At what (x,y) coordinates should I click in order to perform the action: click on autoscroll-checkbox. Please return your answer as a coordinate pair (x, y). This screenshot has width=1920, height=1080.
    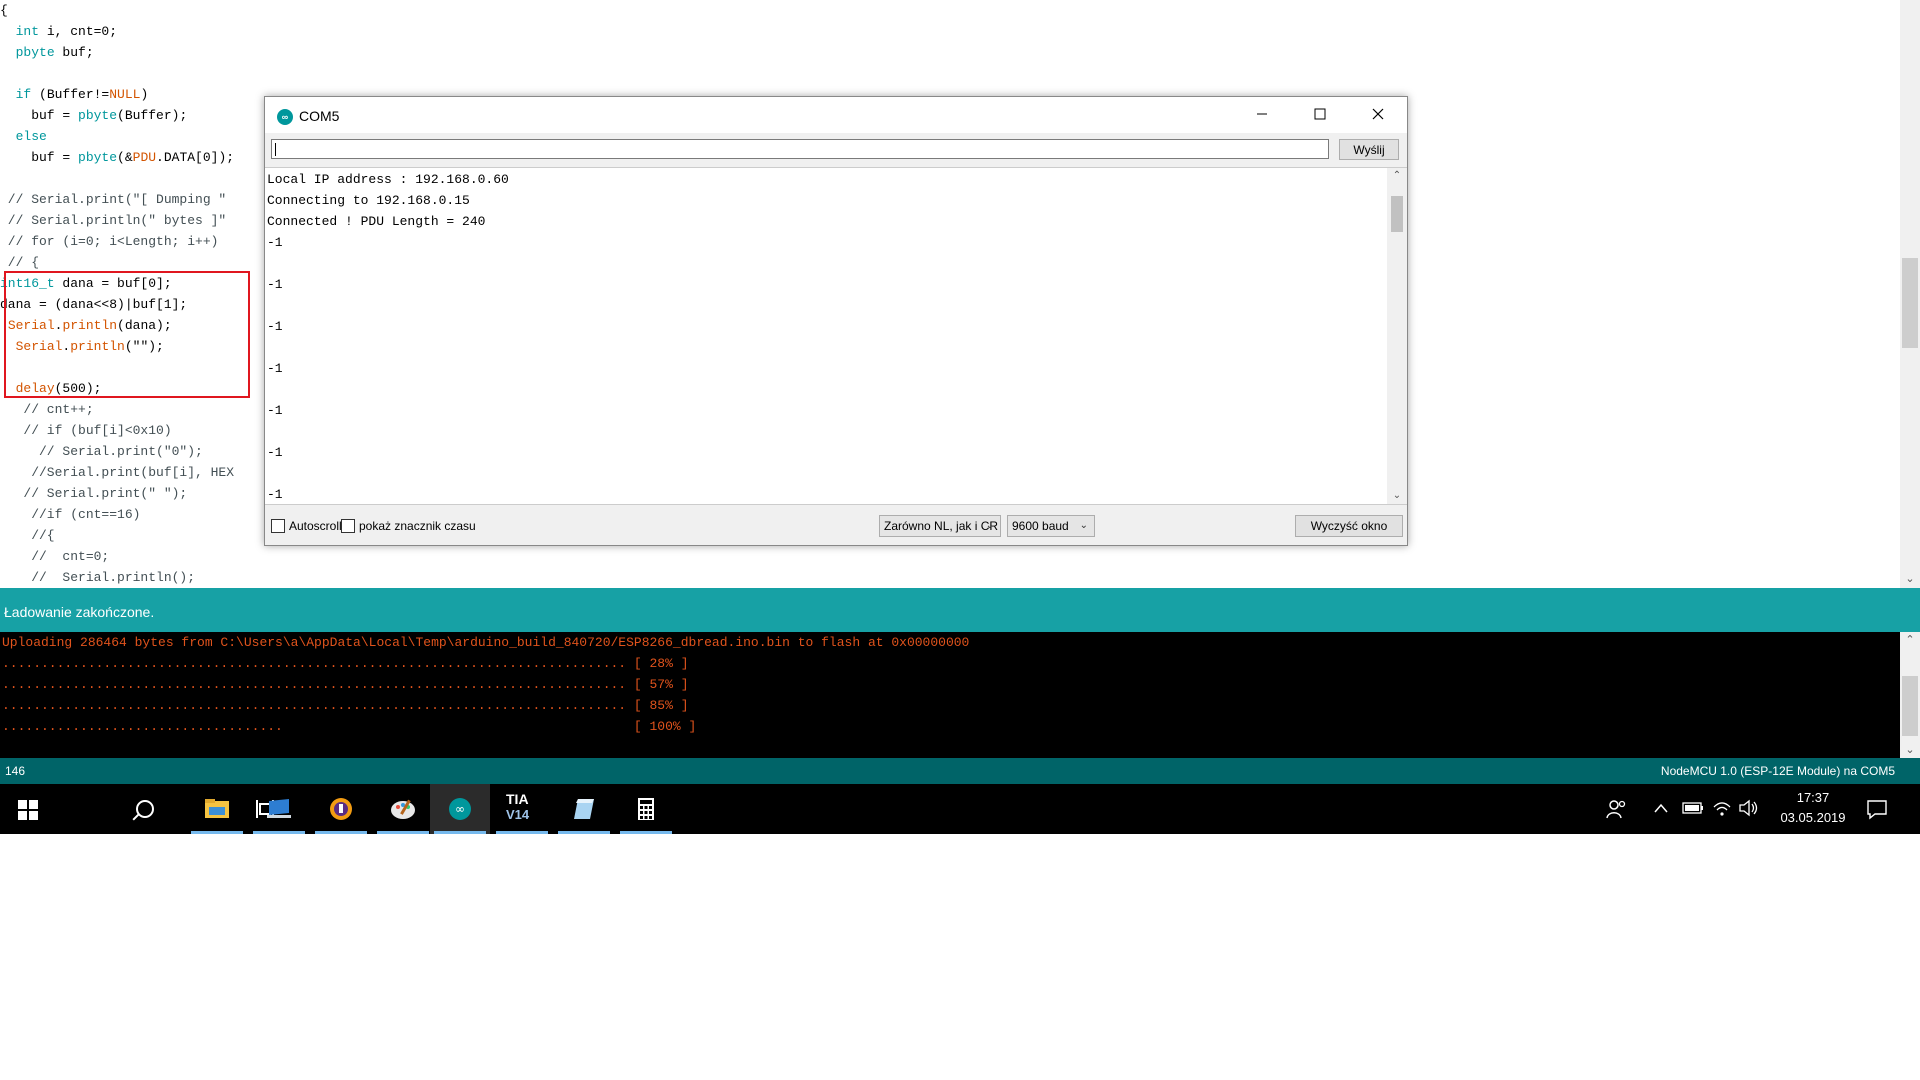
    Looking at the image, I should click on (278, 526).